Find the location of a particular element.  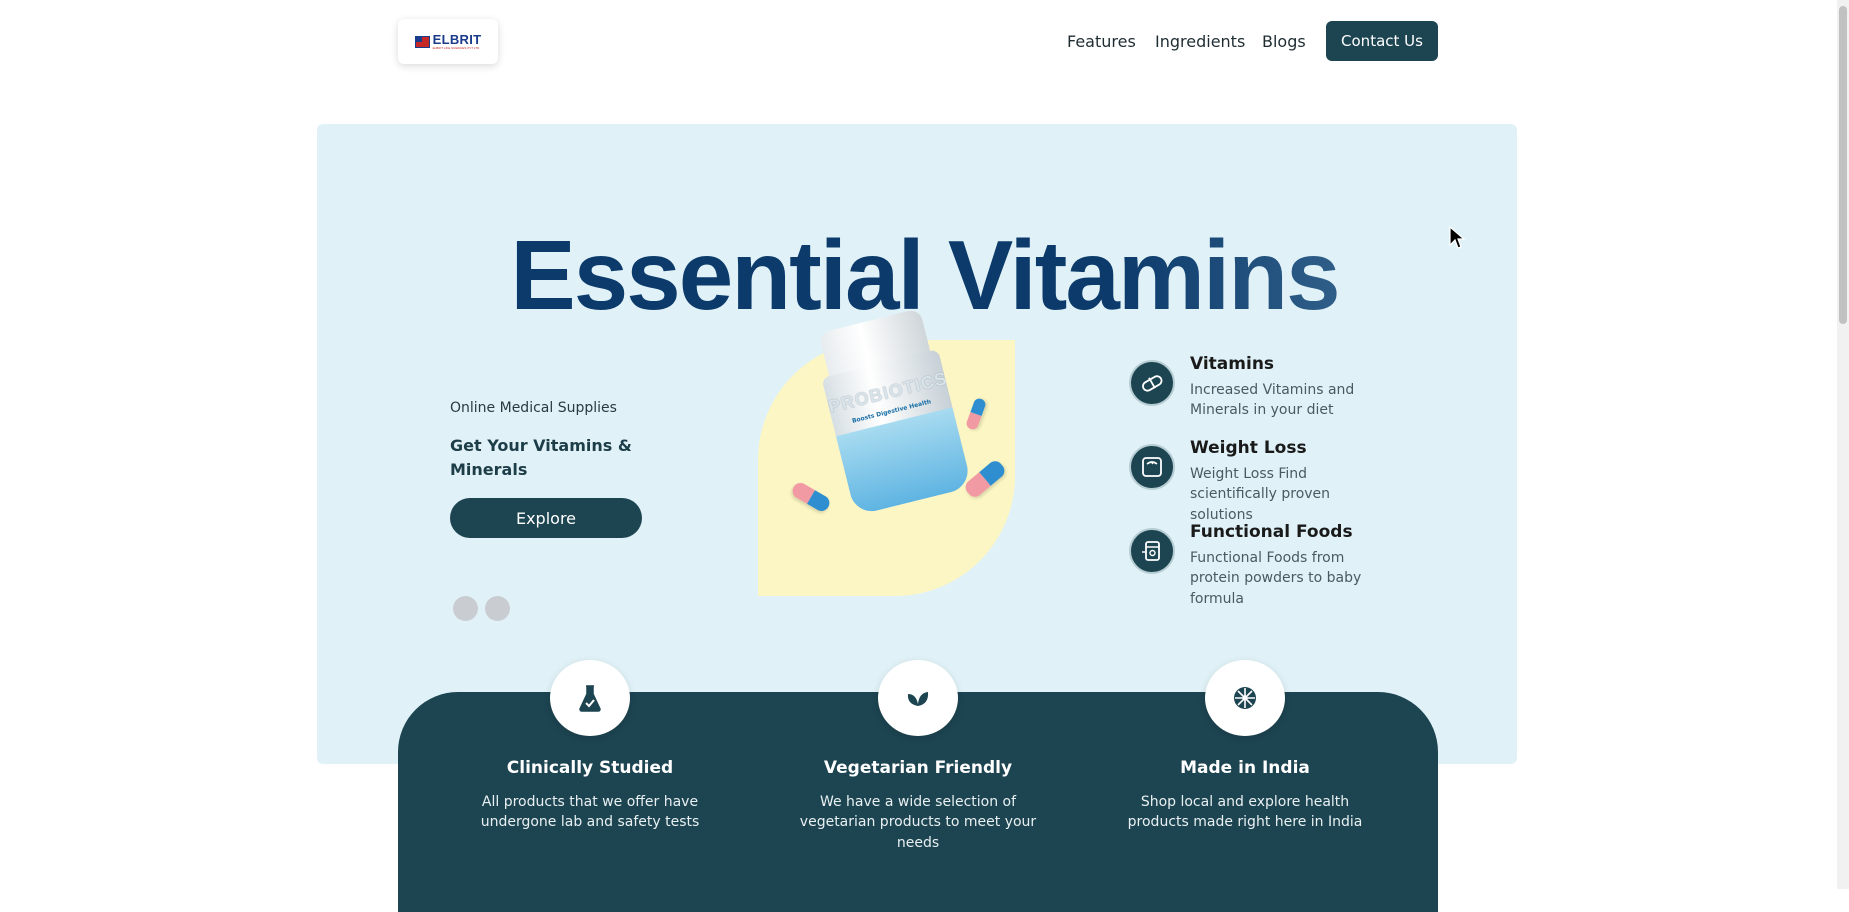

brand-logo: ELBRIT ELBRIT LIFE SCIENCES PVT LTD is located at coordinates (448, 41).